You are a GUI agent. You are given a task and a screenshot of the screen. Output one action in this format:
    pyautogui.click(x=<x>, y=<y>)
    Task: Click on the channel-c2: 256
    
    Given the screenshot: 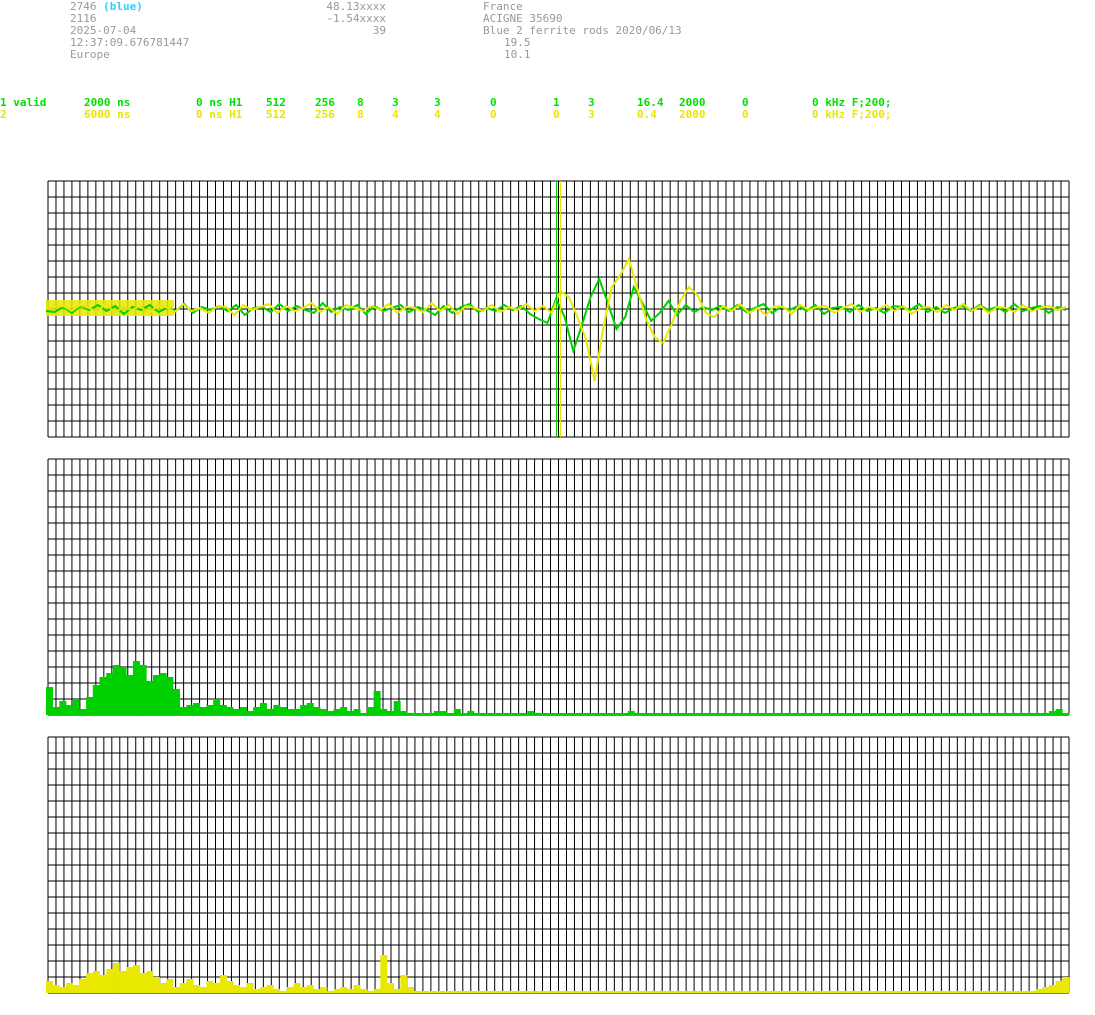 What is the action you would take?
    pyautogui.click(x=325, y=114)
    